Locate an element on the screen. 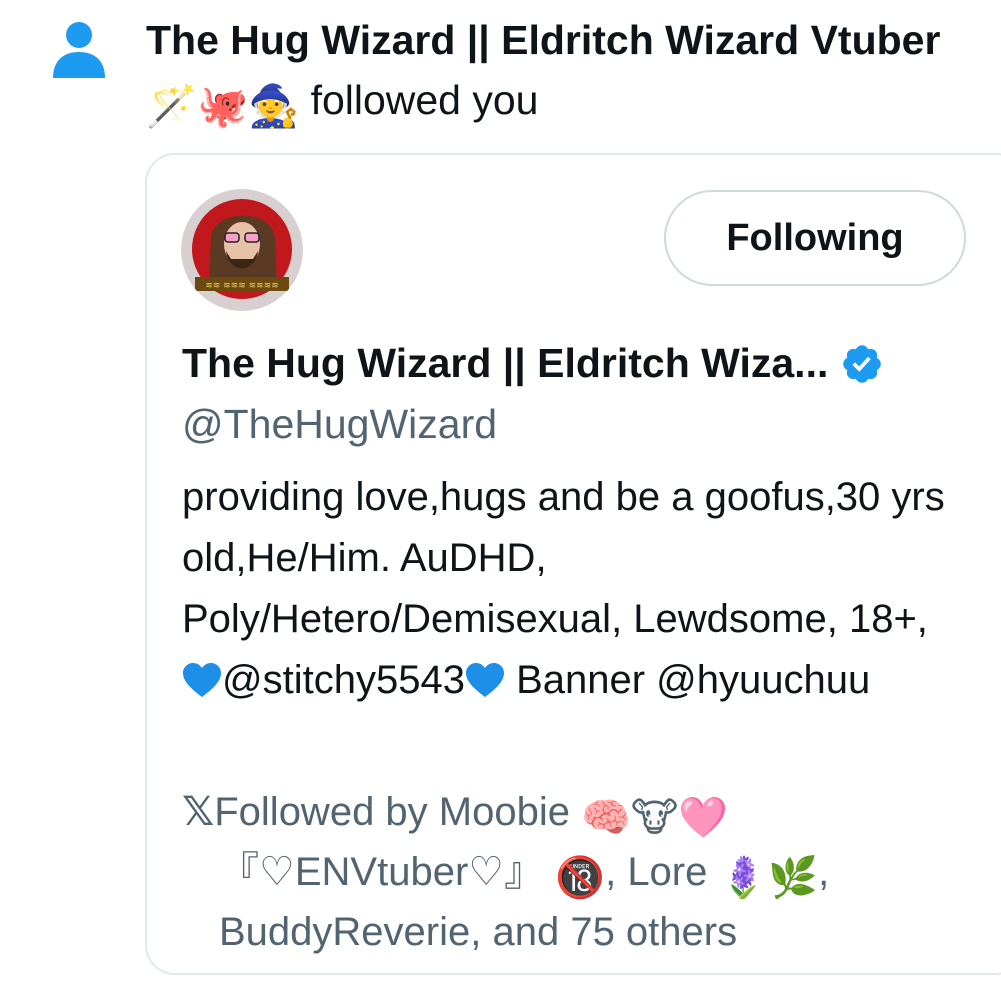 The height and width of the screenshot is (1000, 1001). x-logo-icon: 𝕏 is located at coordinates (198, 812).